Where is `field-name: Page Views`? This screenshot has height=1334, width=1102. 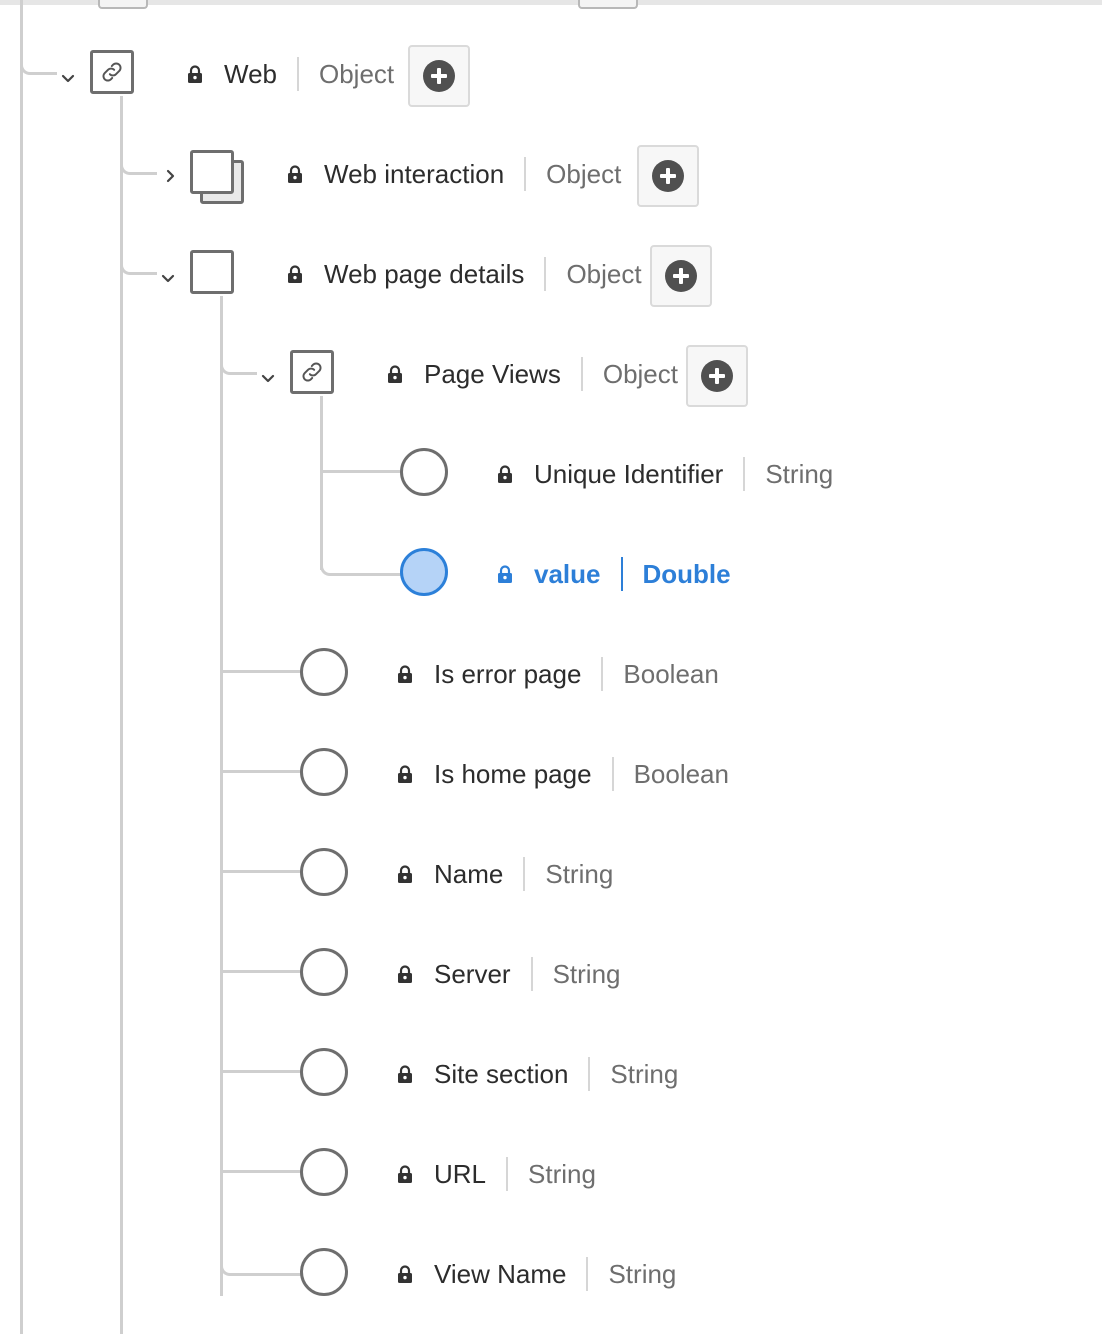 field-name: Page Views is located at coordinates (492, 373).